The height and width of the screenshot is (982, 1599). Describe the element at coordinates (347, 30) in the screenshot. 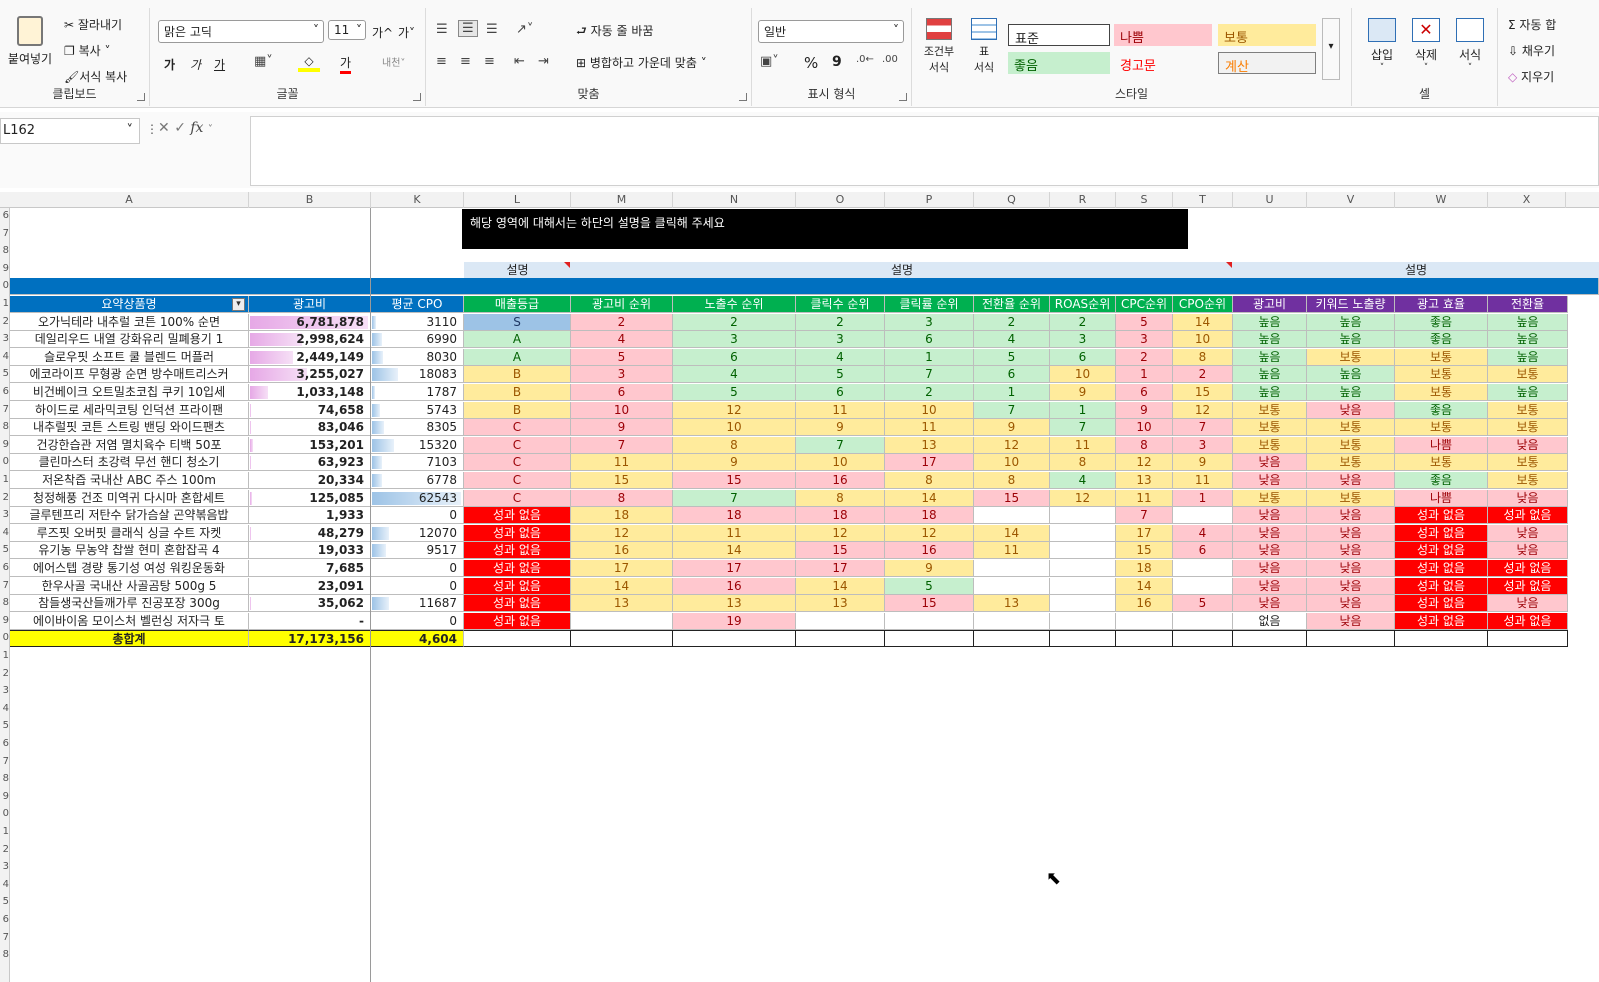

I see `font-size-dropdown: 11 ˅` at that location.